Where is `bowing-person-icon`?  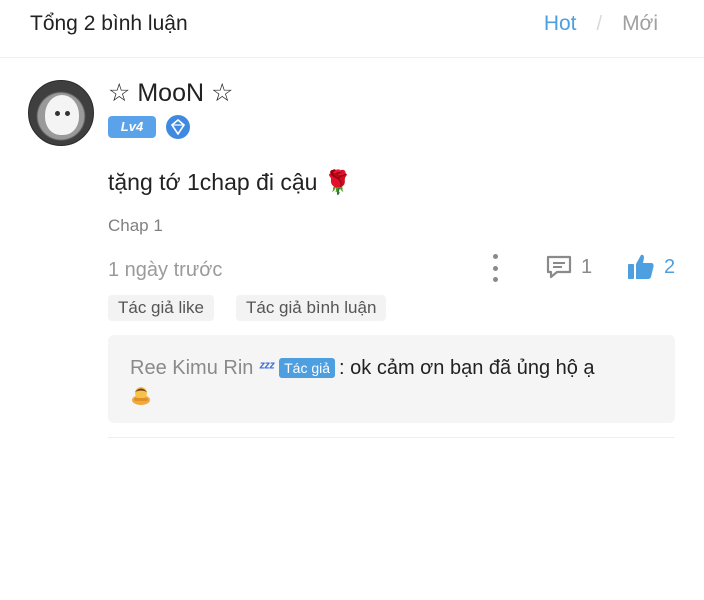
bowing-person-icon is located at coordinates (141, 396).